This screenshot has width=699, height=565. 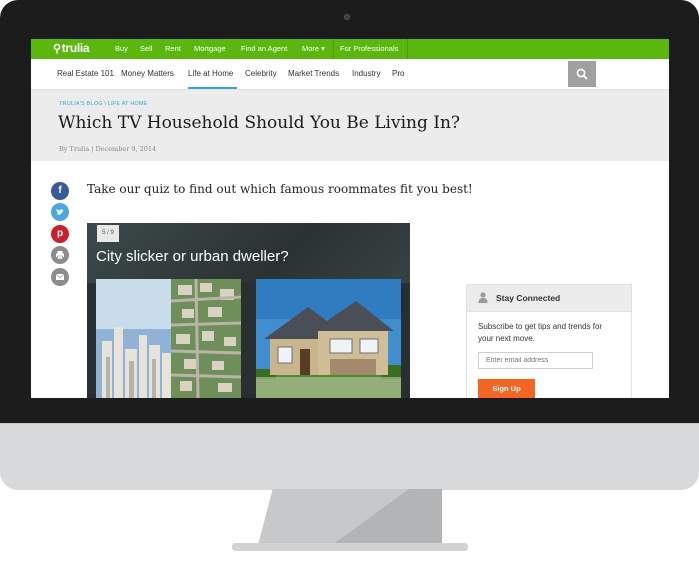 I want to click on email-share-button, so click(x=60, y=277).